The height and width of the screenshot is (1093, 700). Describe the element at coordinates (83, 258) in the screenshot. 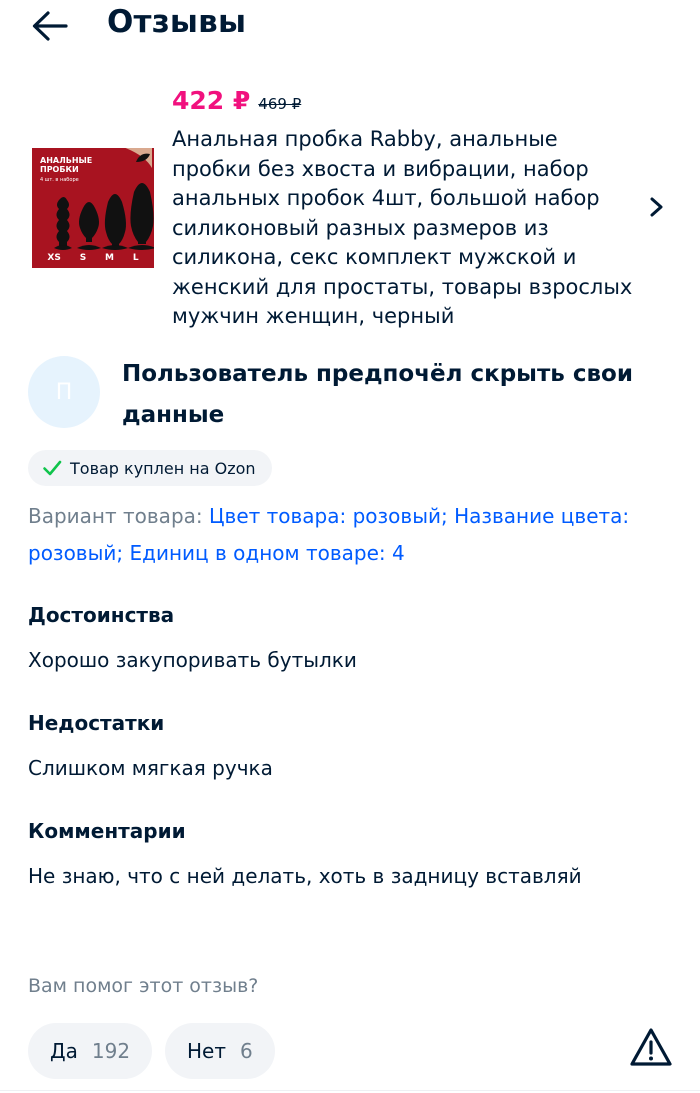

I see `thumbnail-size-label: S` at that location.